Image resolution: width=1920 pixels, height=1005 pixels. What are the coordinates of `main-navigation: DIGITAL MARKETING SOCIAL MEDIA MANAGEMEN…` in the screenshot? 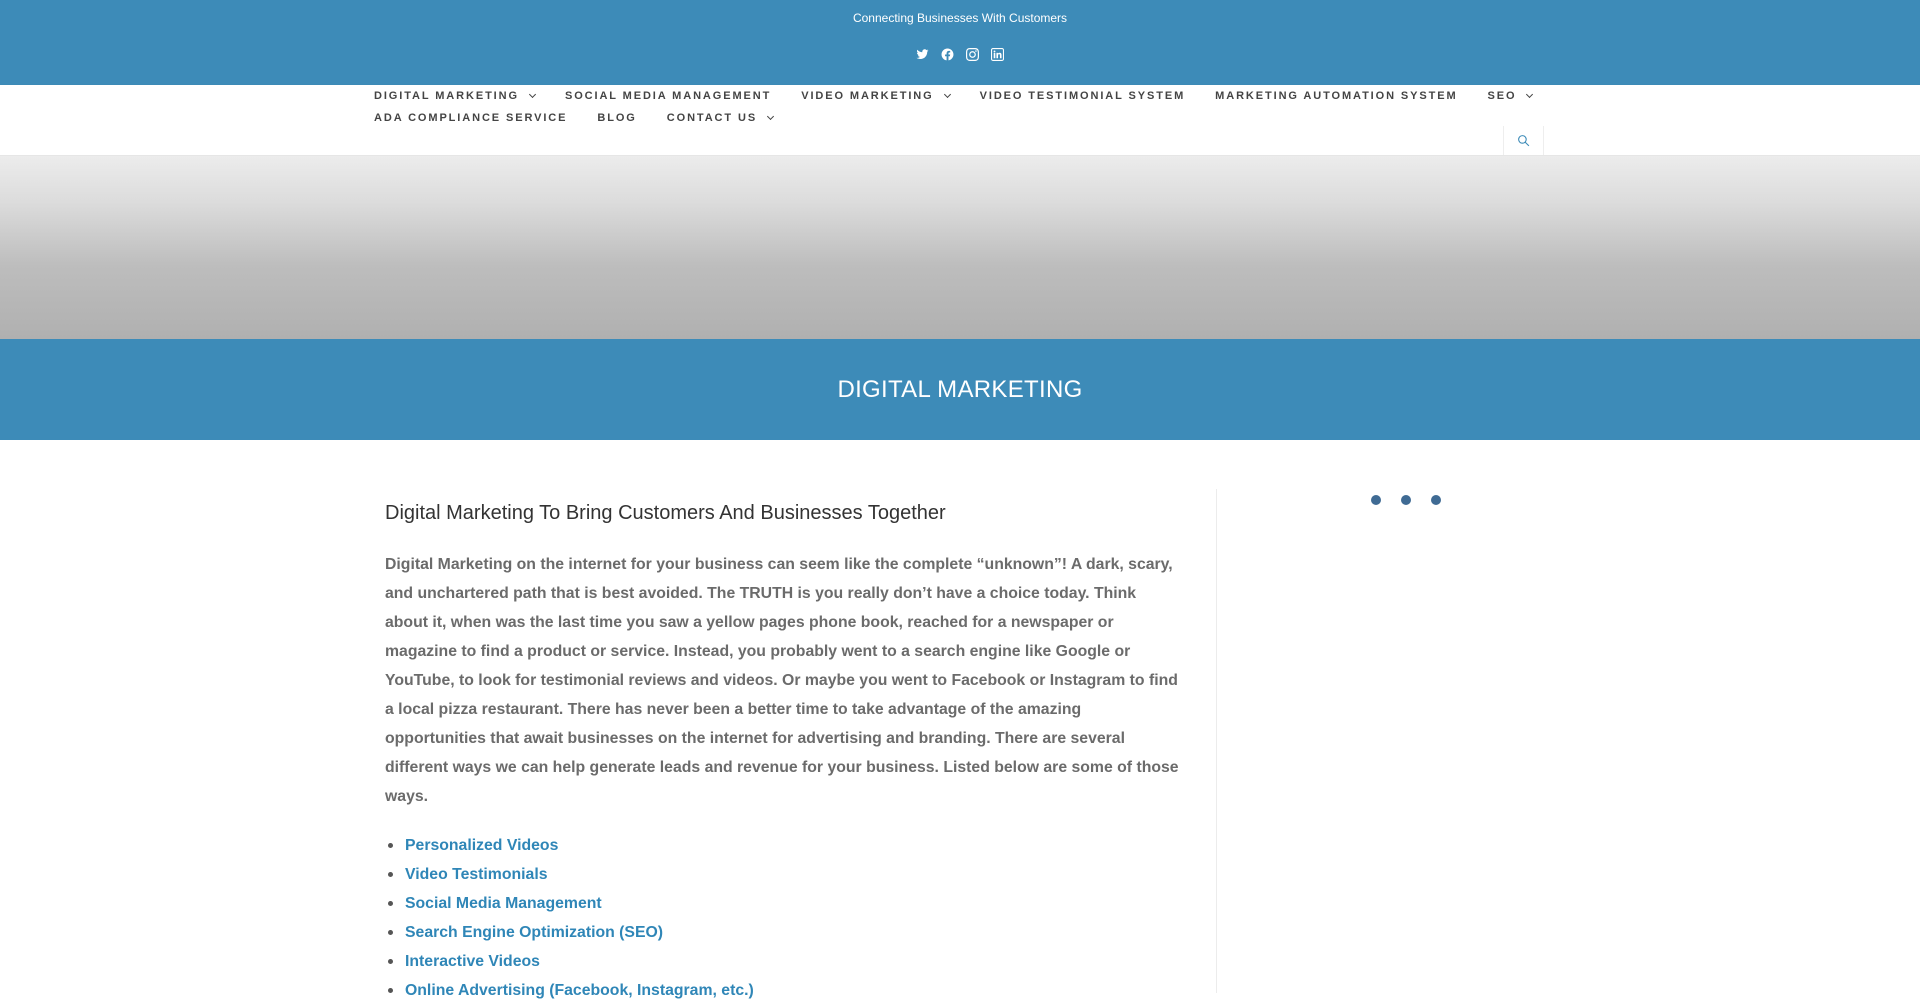 It's located at (960, 120).